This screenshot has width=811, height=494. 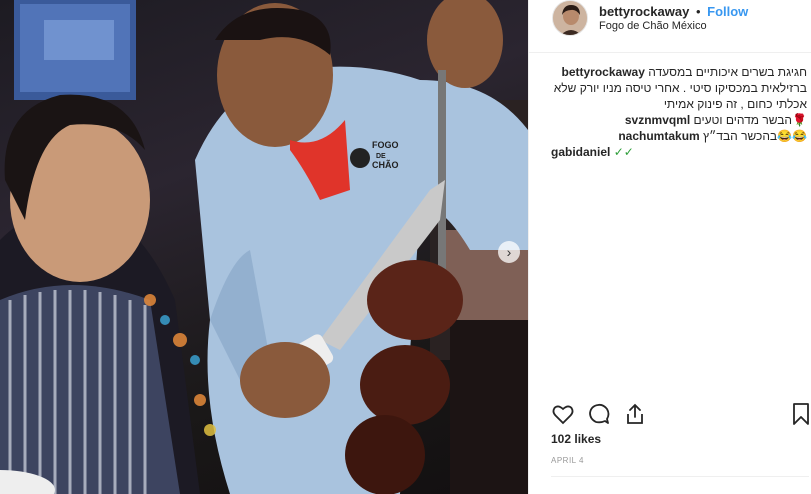 I want to click on likes-count: 102 likes, so click(x=576, y=439).